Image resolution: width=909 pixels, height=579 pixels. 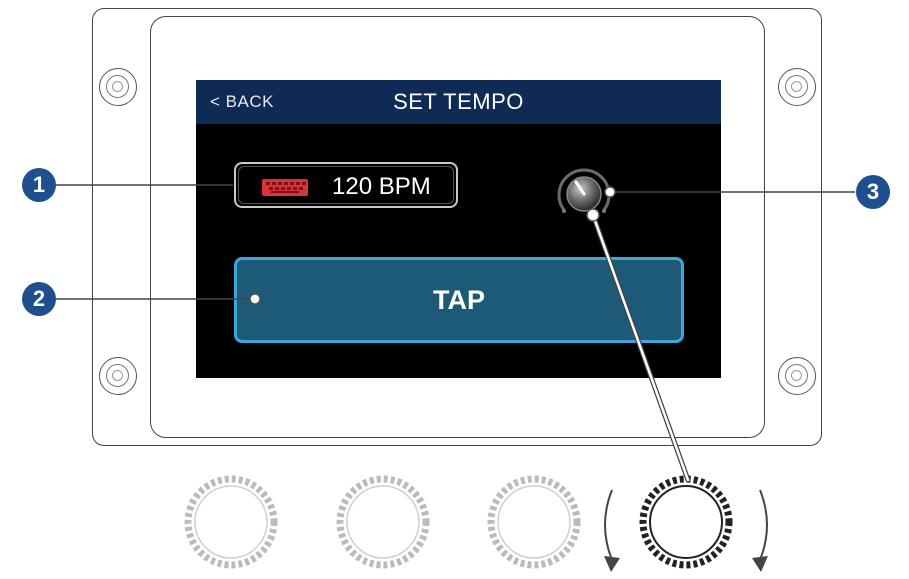 I want to click on hardware-knobs, so click(x=476, y=523).